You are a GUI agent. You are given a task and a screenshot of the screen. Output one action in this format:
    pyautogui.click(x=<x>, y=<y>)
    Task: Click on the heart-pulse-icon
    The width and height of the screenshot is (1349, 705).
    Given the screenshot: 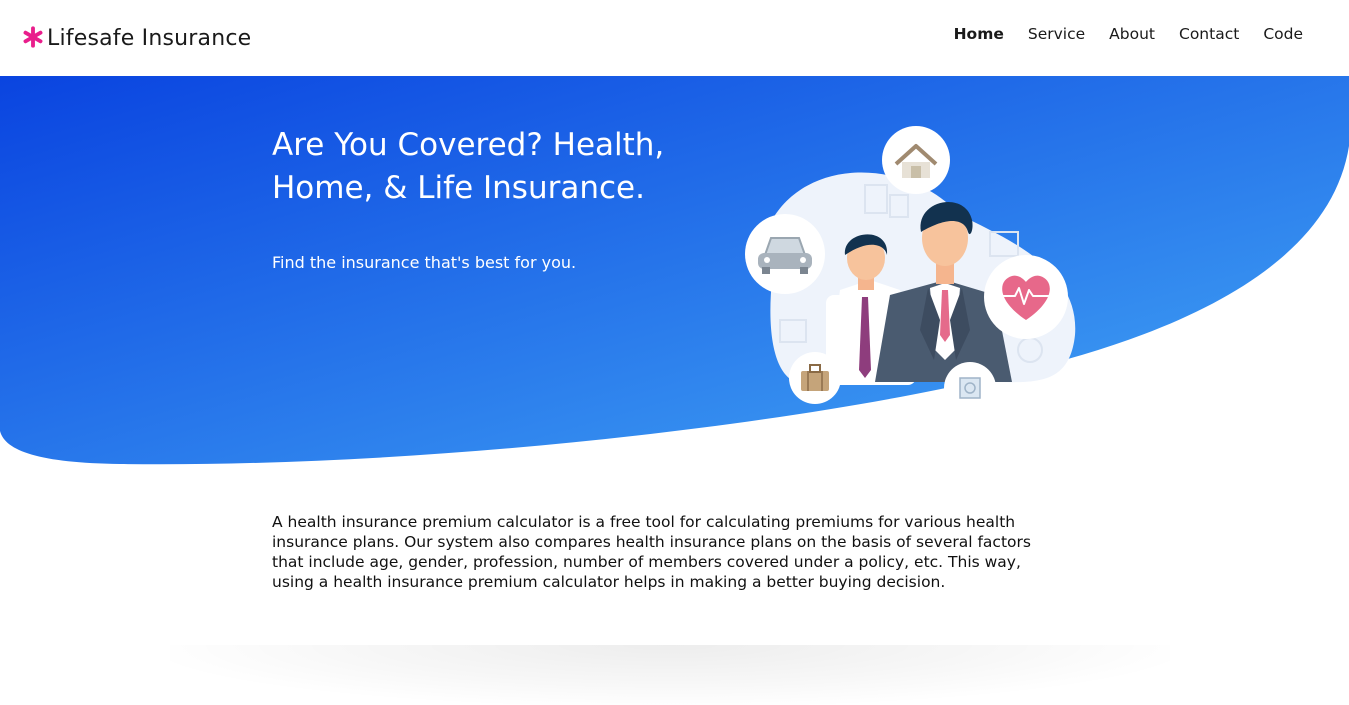 What is the action you would take?
    pyautogui.click(x=1026, y=297)
    